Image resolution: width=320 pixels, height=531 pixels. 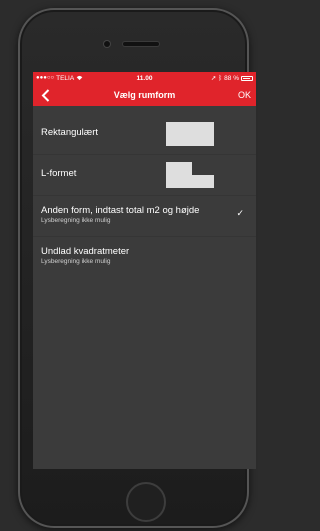 I want to click on status-bar: ●●●○○ TELIA 11.00 ➚ ᛒ 88 %, so click(x=144, y=78).